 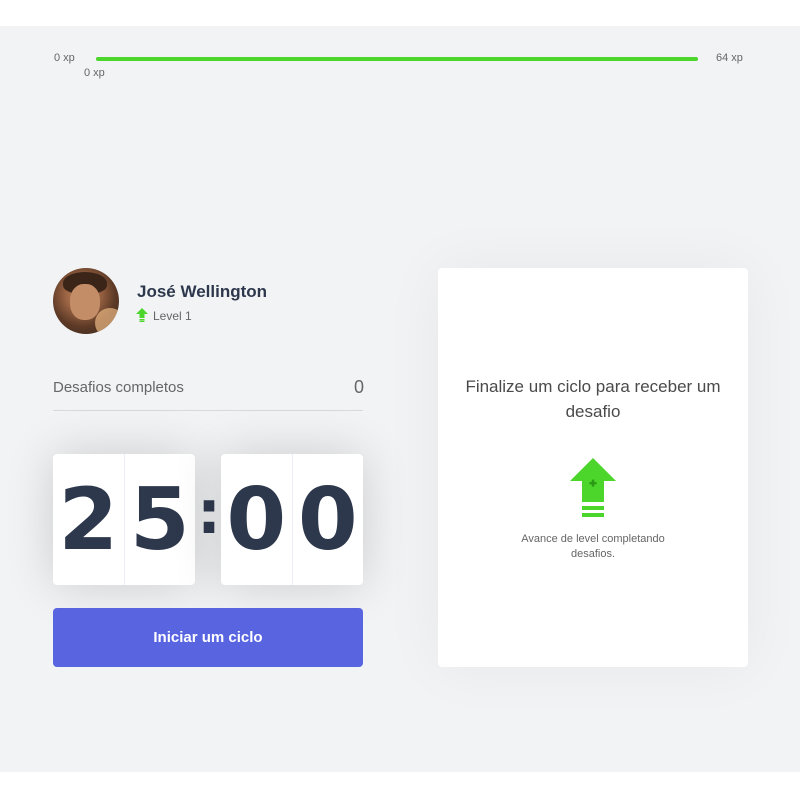 What do you see at coordinates (86, 301) in the screenshot?
I see `avatar` at bounding box center [86, 301].